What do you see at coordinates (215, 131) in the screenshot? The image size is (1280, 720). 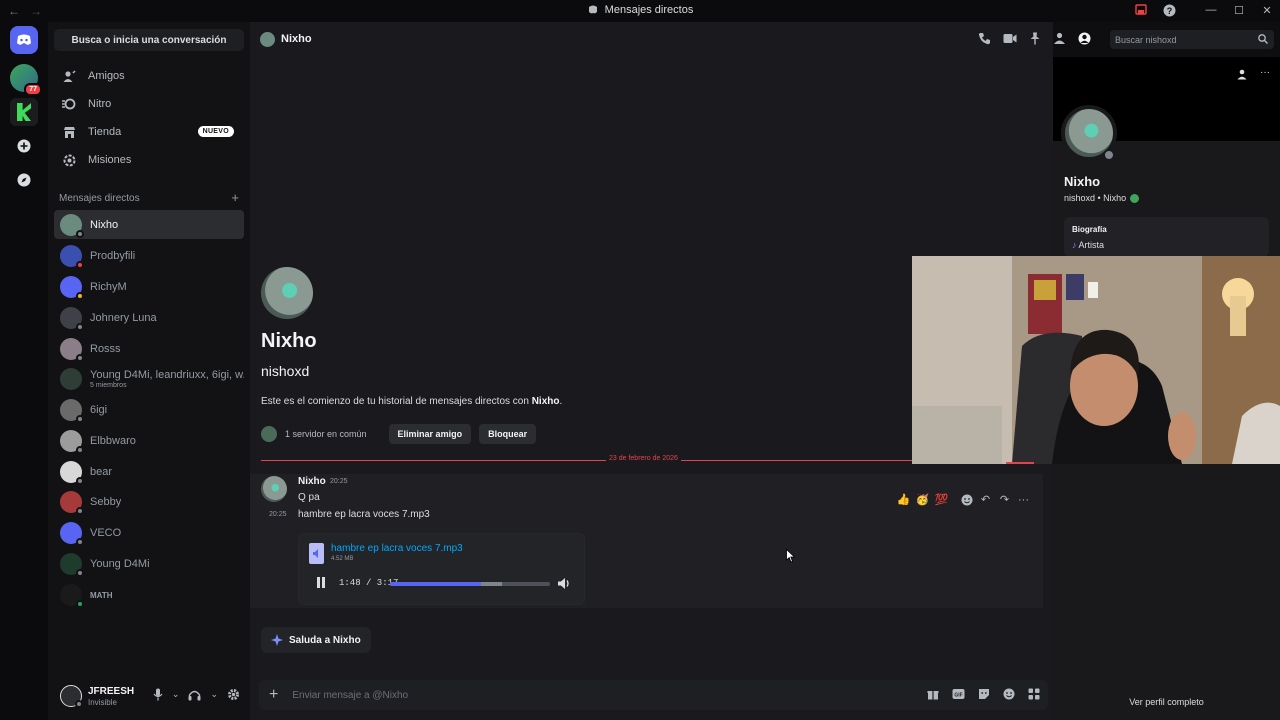 I see `new-badge: NUEVO` at bounding box center [215, 131].